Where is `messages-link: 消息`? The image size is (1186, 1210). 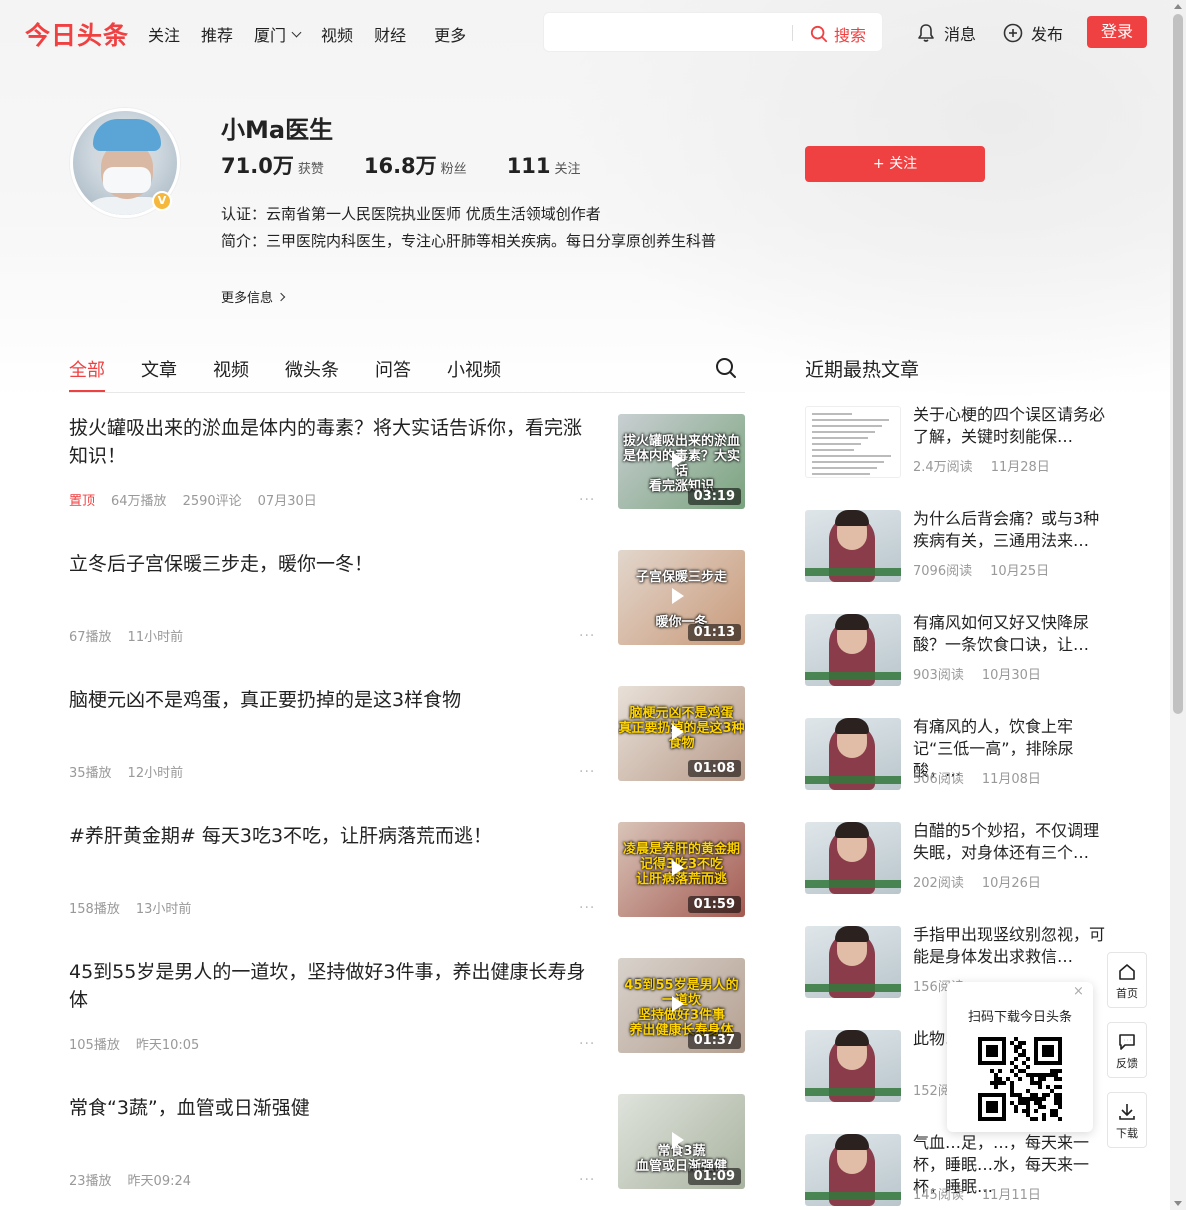
messages-link: 消息 is located at coordinates (946, 33).